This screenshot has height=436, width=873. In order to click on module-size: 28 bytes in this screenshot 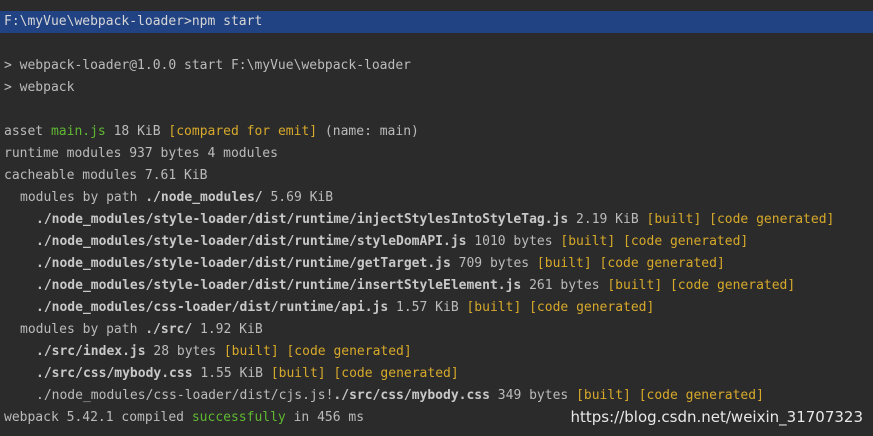, I will do `click(184, 351)`.